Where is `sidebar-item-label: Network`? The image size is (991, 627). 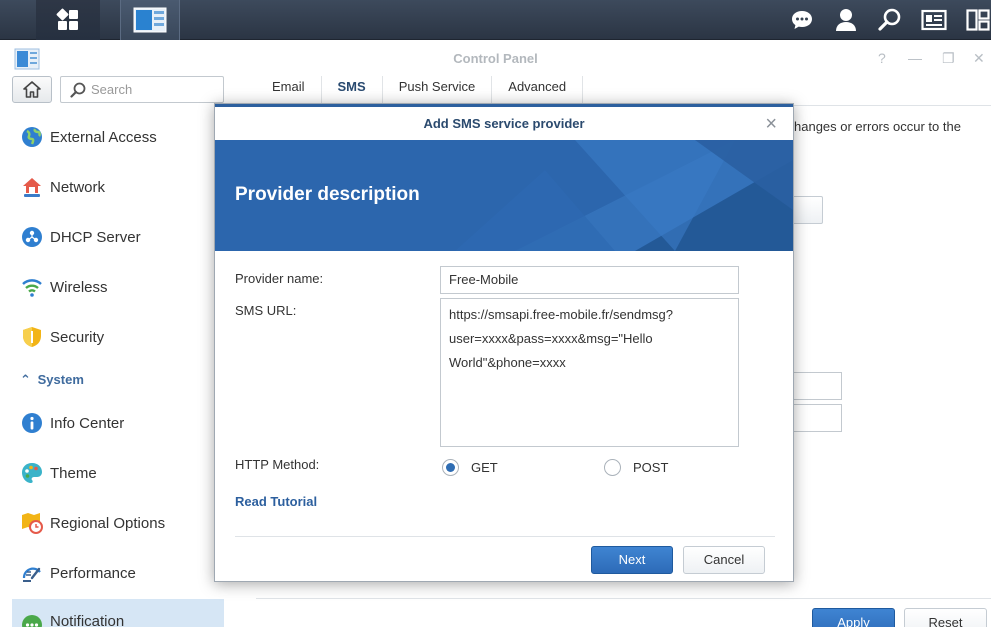
sidebar-item-label: Network is located at coordinates (78, 187).